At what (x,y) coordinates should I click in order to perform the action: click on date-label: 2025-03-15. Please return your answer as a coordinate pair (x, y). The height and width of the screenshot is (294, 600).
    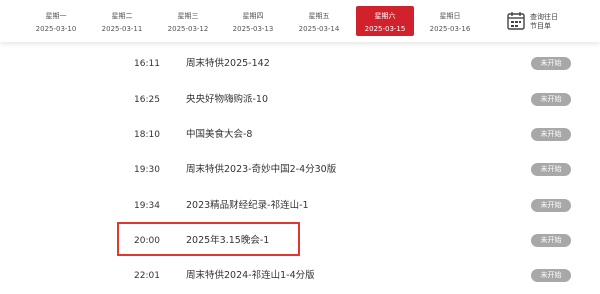
    Looking at the image, I should click on (385, 29).